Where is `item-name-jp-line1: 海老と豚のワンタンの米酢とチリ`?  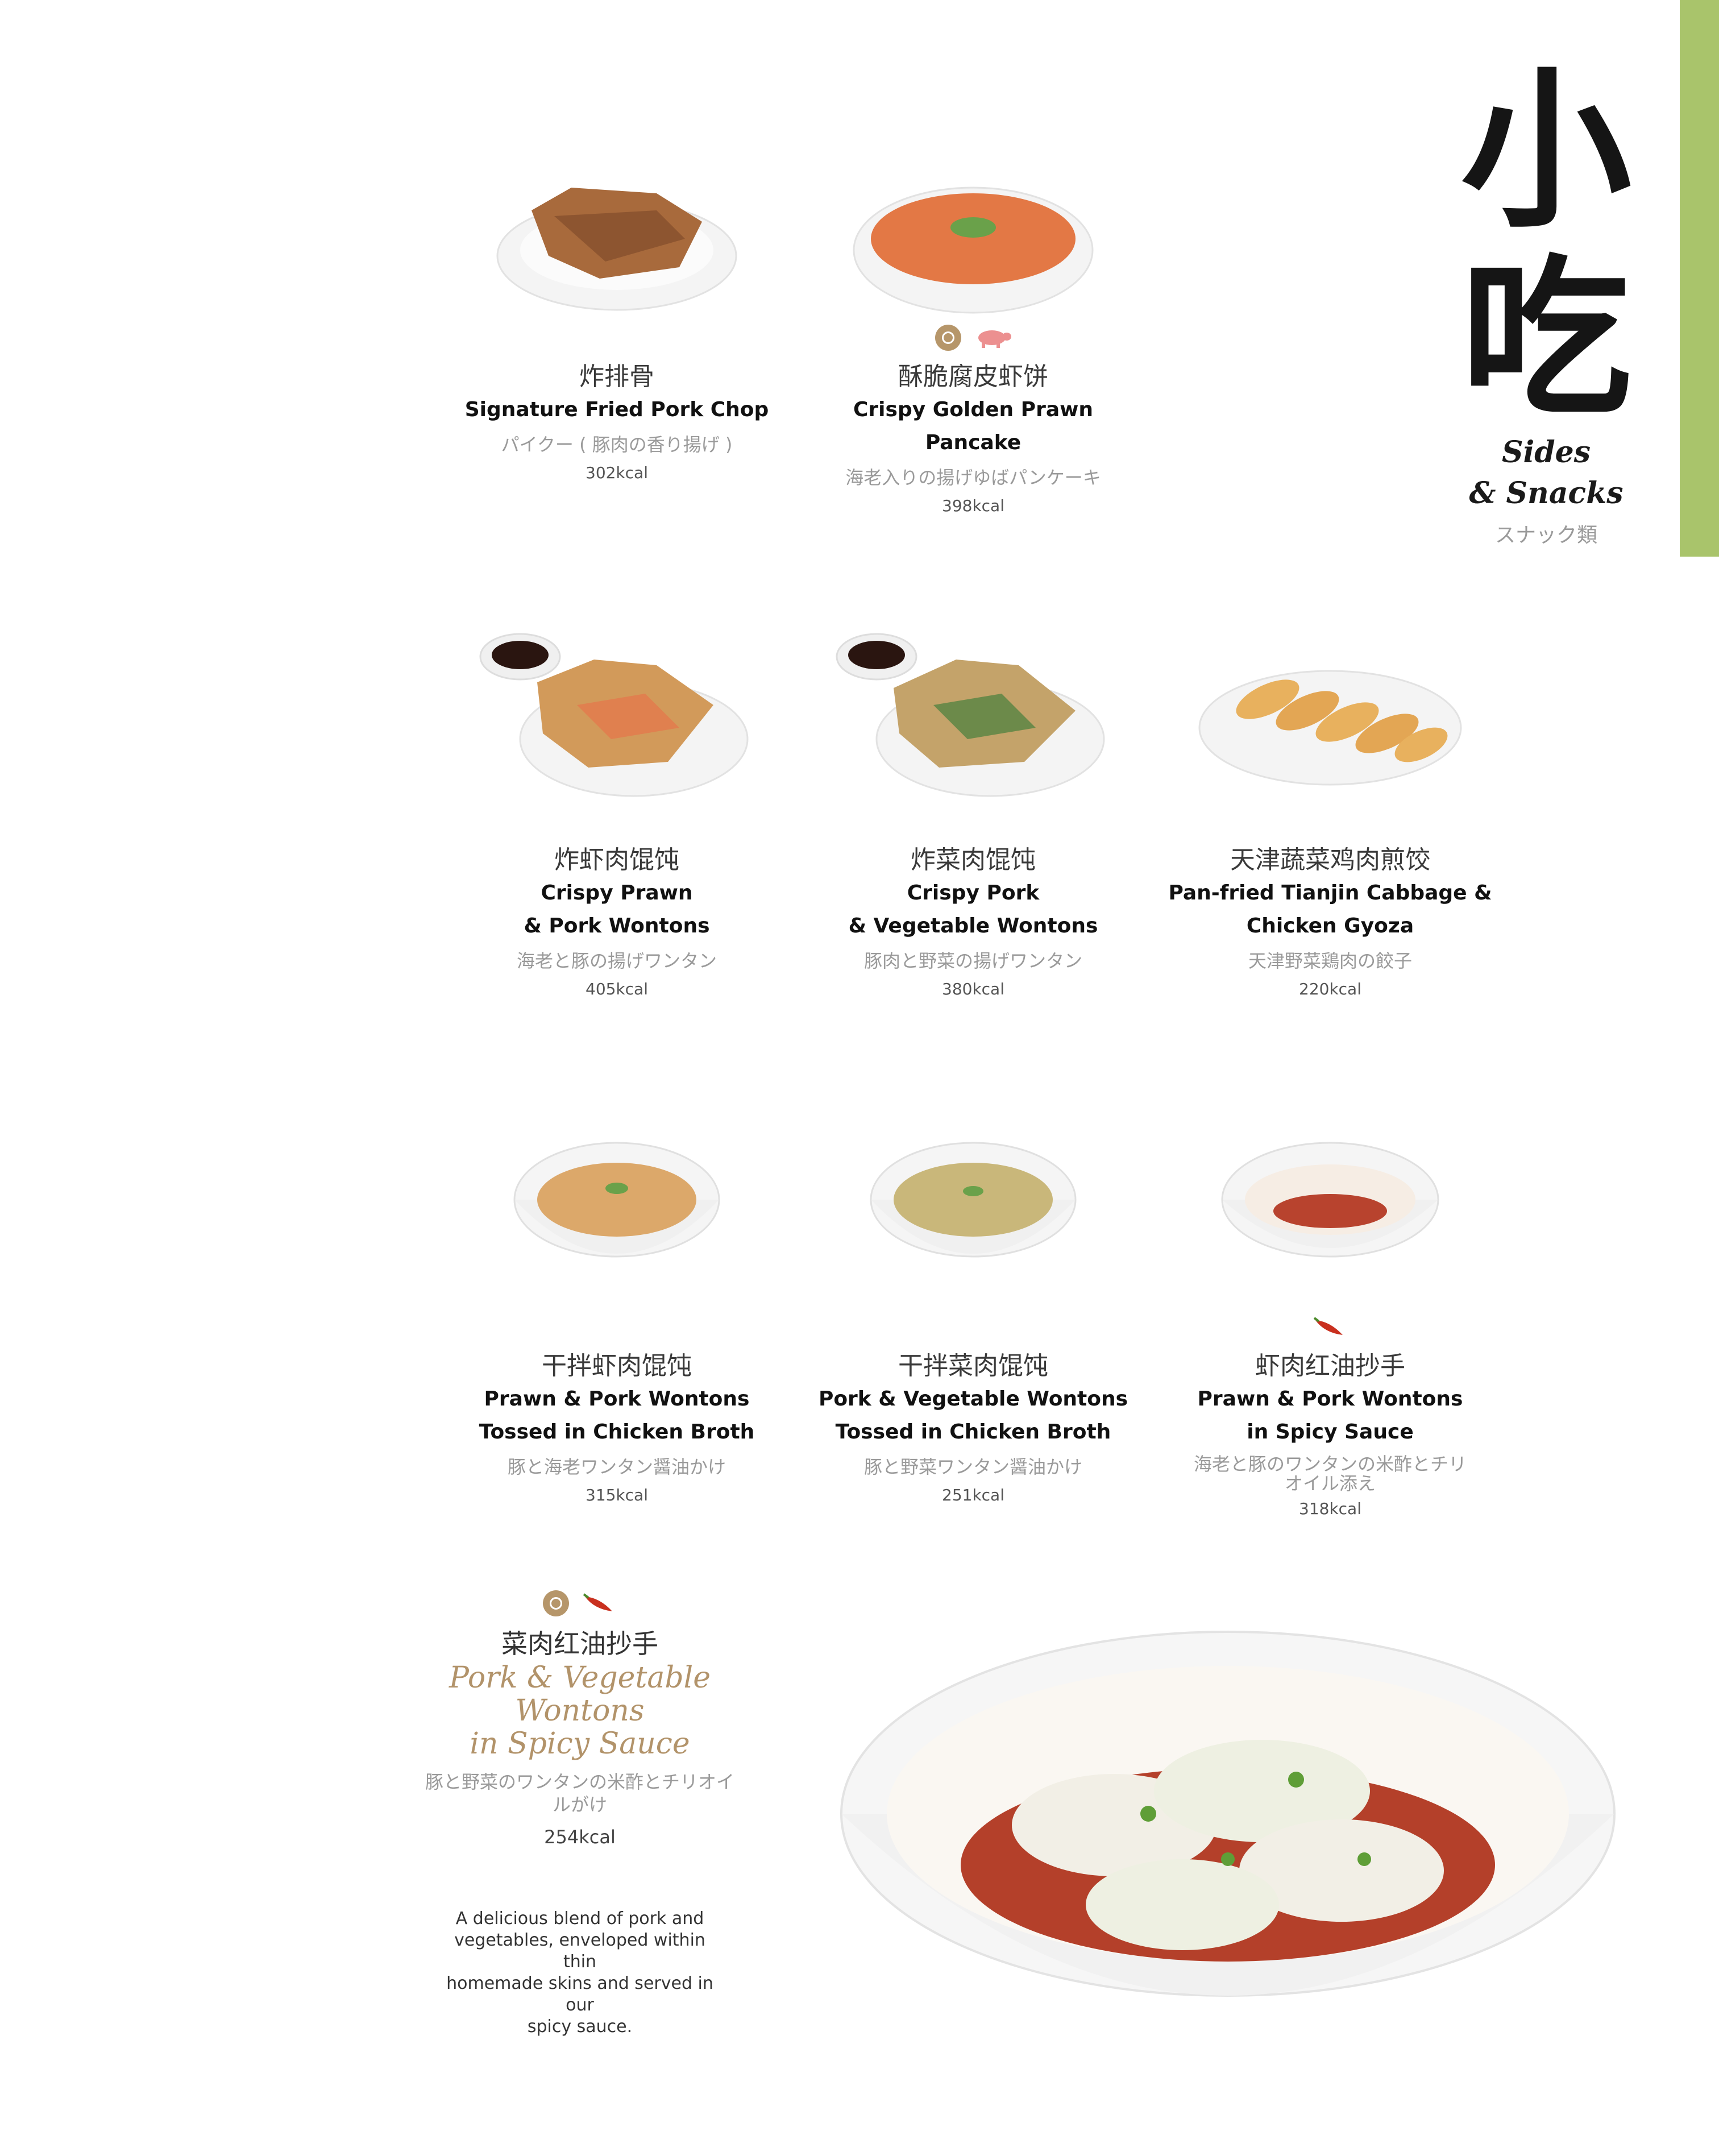 item-name-jp-line1: 海老と豚のワンタンの米酢とチリ is located at coordinates (1330, 1464).